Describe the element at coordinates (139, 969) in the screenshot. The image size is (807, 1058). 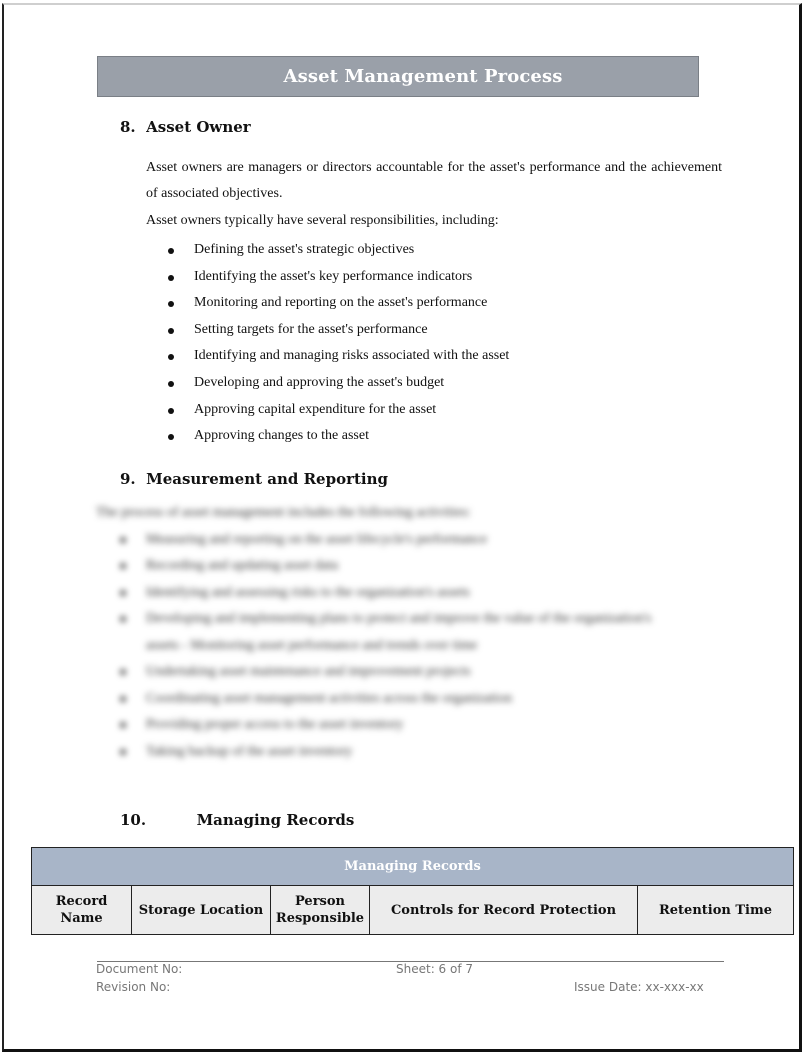
I see `footer-document-no: Document No:` at that location.